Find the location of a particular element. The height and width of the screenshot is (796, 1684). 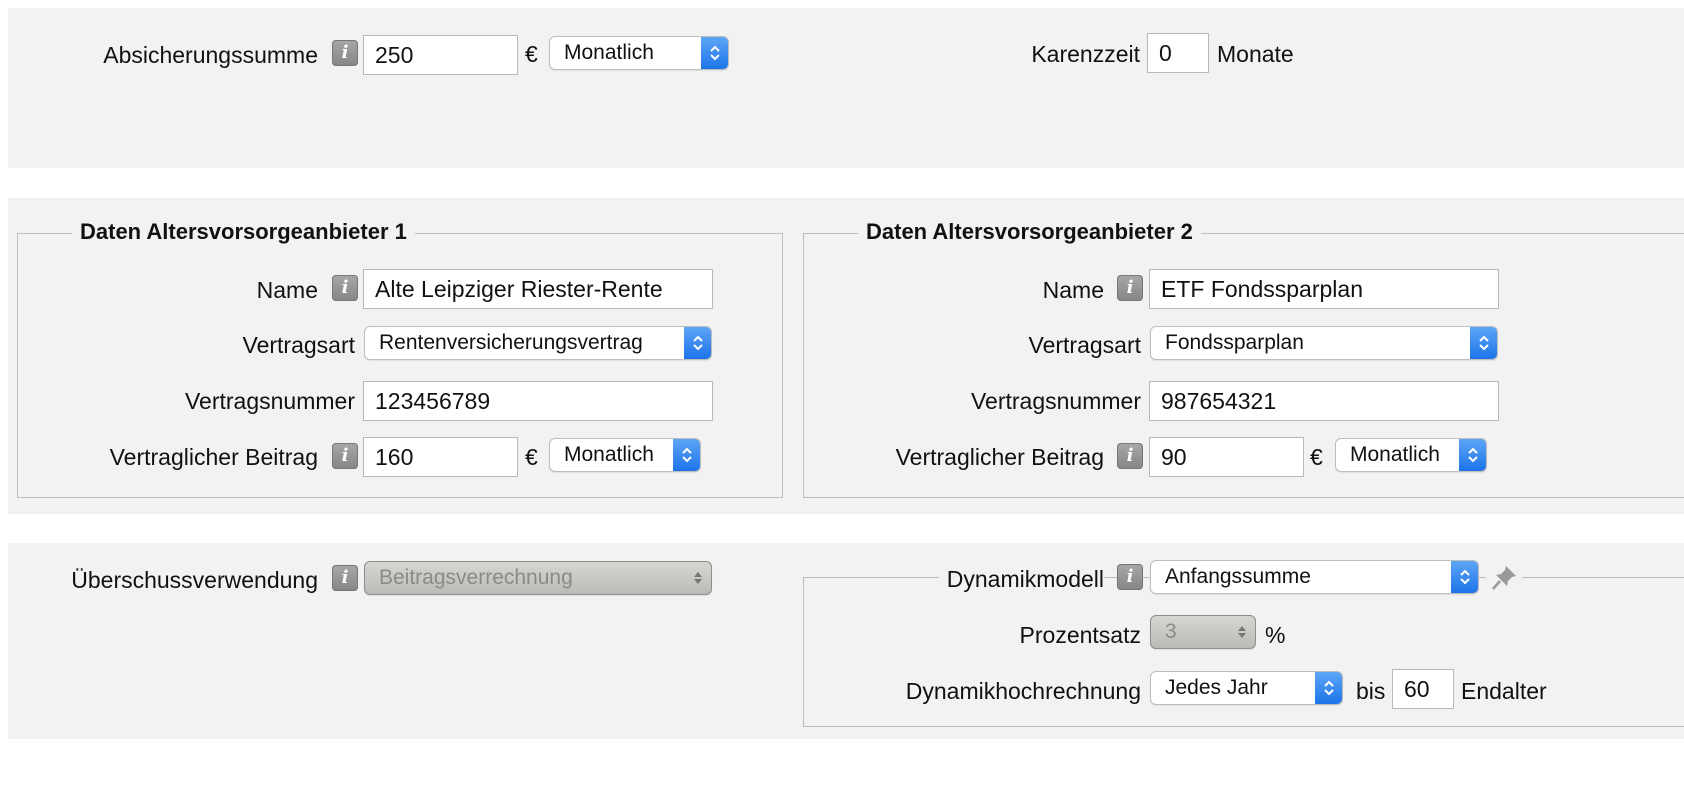

pin-icon is located at coordinates (1504, 577).